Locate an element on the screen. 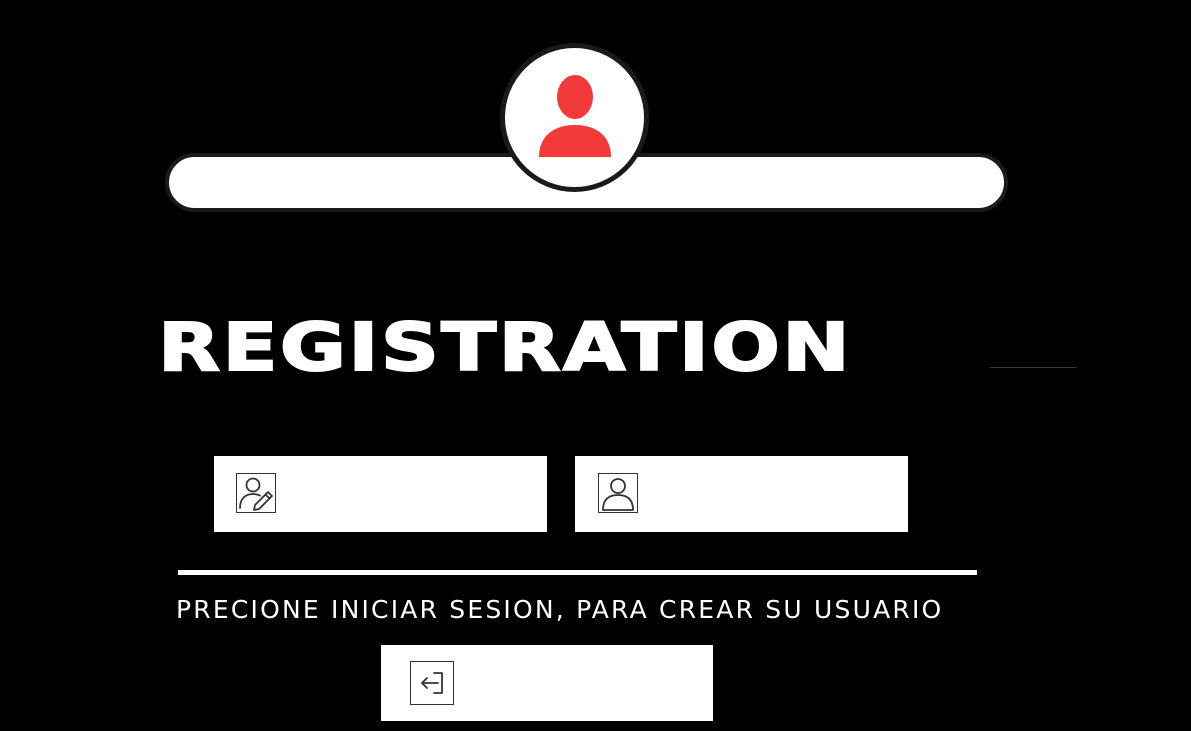  title-underline is located at coordinates (1033, 367).